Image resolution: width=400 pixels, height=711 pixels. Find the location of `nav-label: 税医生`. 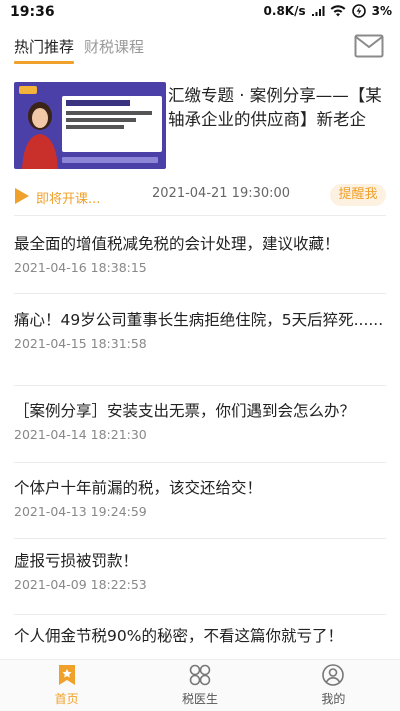

nav-label: 税医生 is located at coordinates (199, 699).